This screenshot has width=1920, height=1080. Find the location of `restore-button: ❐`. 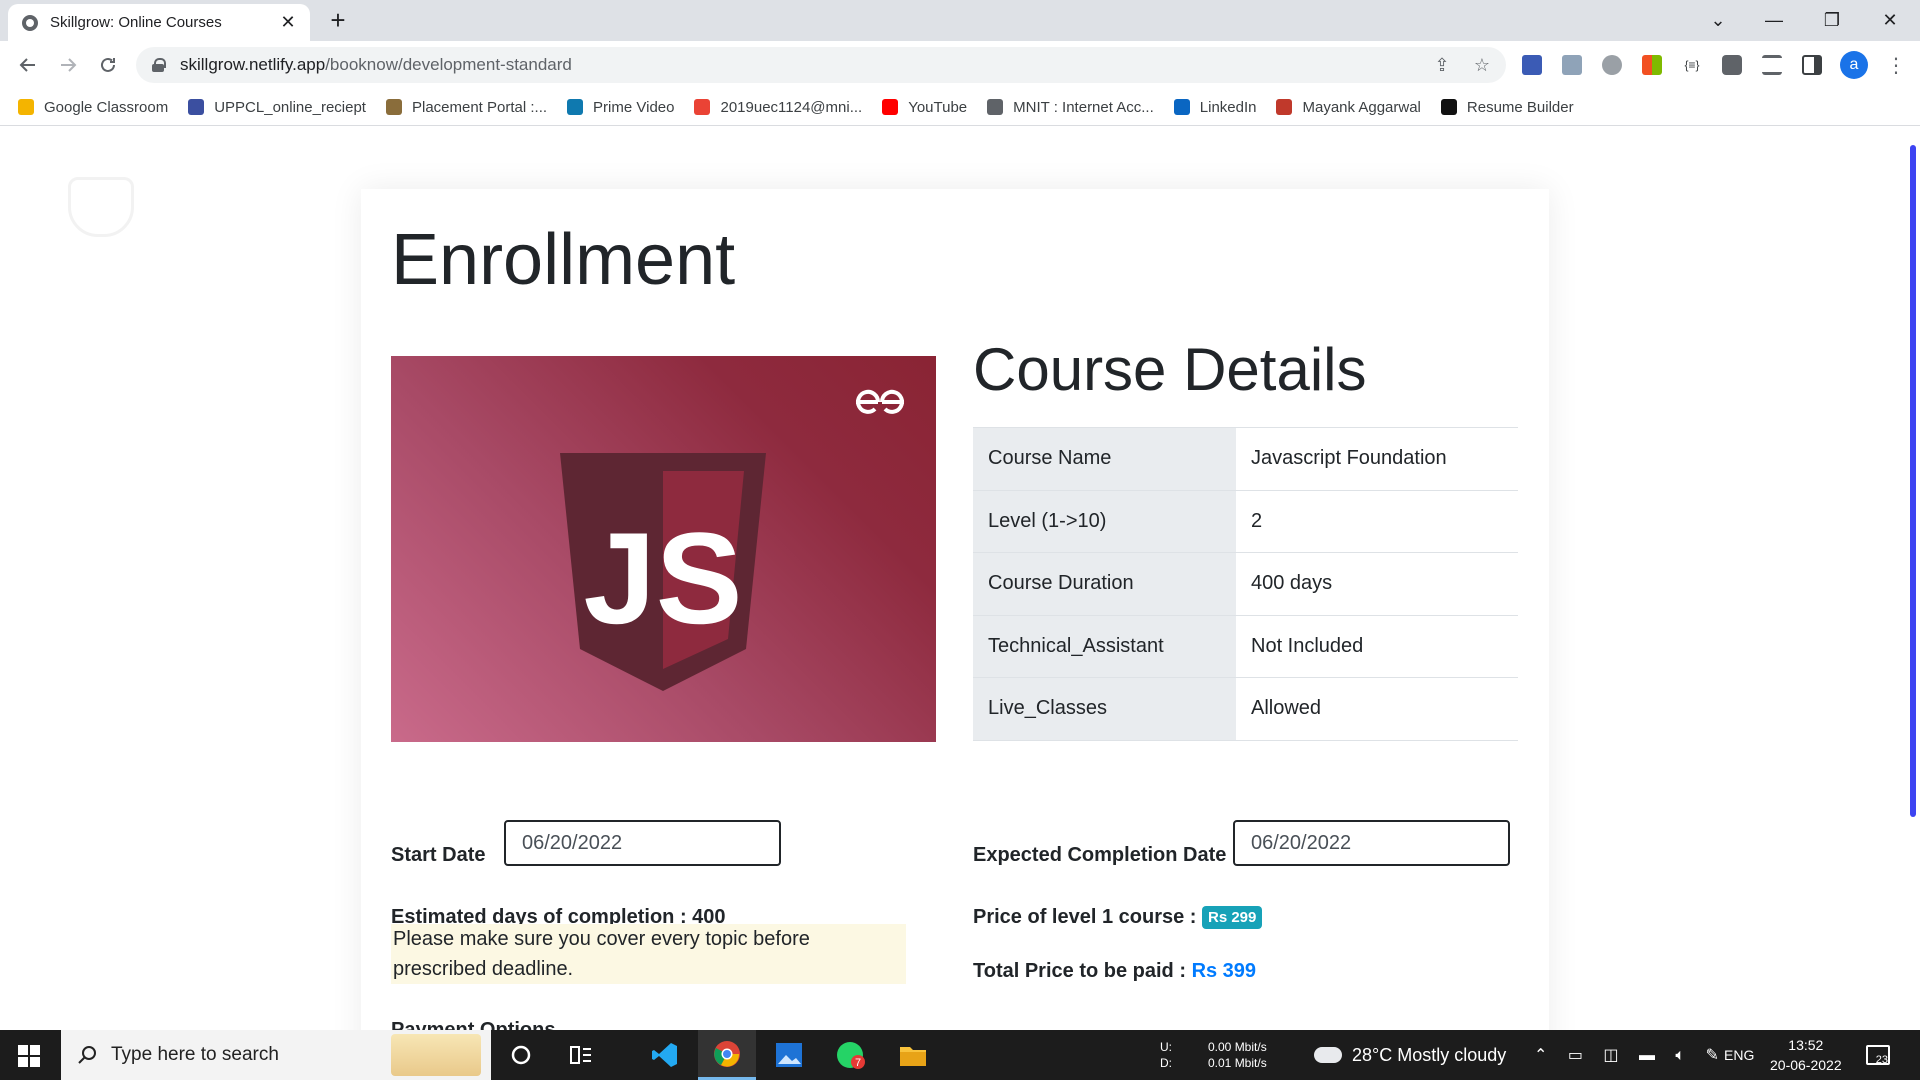

restore-button: ❐ is located at coordinates (1832, 20).